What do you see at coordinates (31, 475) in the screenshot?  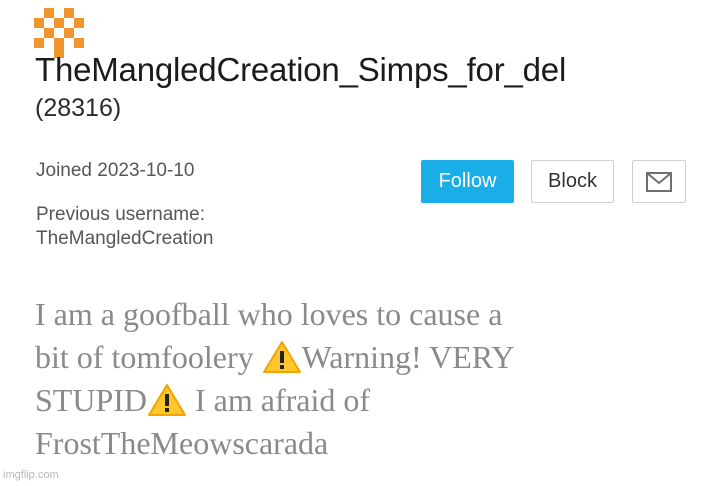 I see `watermark: imgflip.com` at bounding box center [31, 475].